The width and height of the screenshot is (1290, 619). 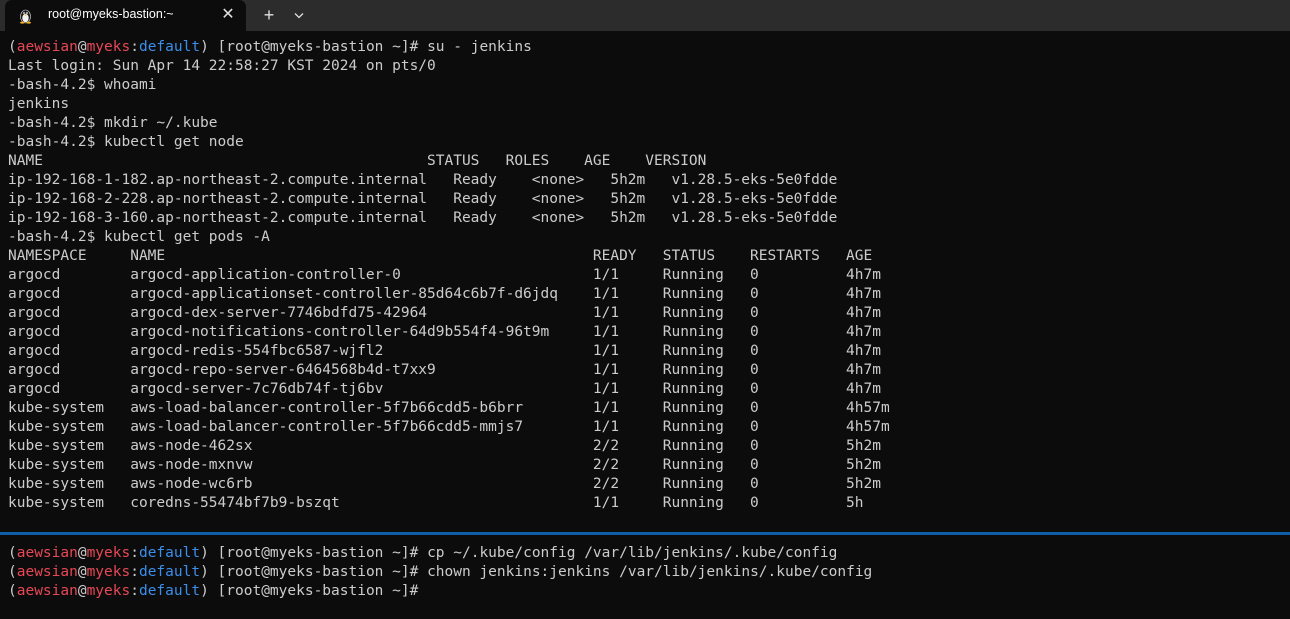 What do you see at coordinates (479, 47) in the screenshot?
I see `command-text: su - jenkins` at bounding box center [479, 47].